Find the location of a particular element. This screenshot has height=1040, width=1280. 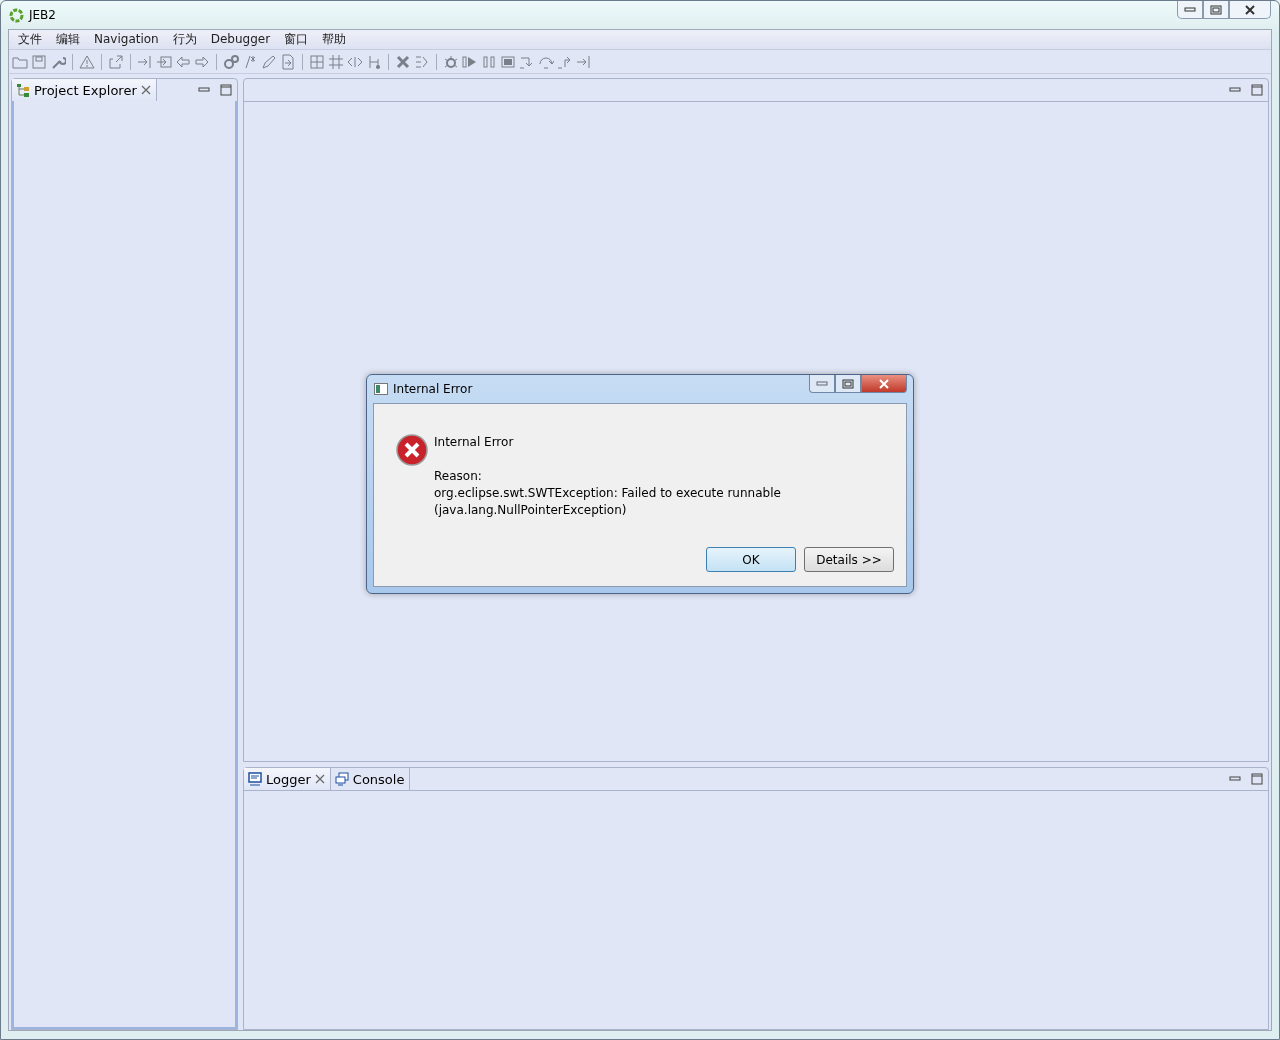

monitor-icon is located at coordinates (255, 779).